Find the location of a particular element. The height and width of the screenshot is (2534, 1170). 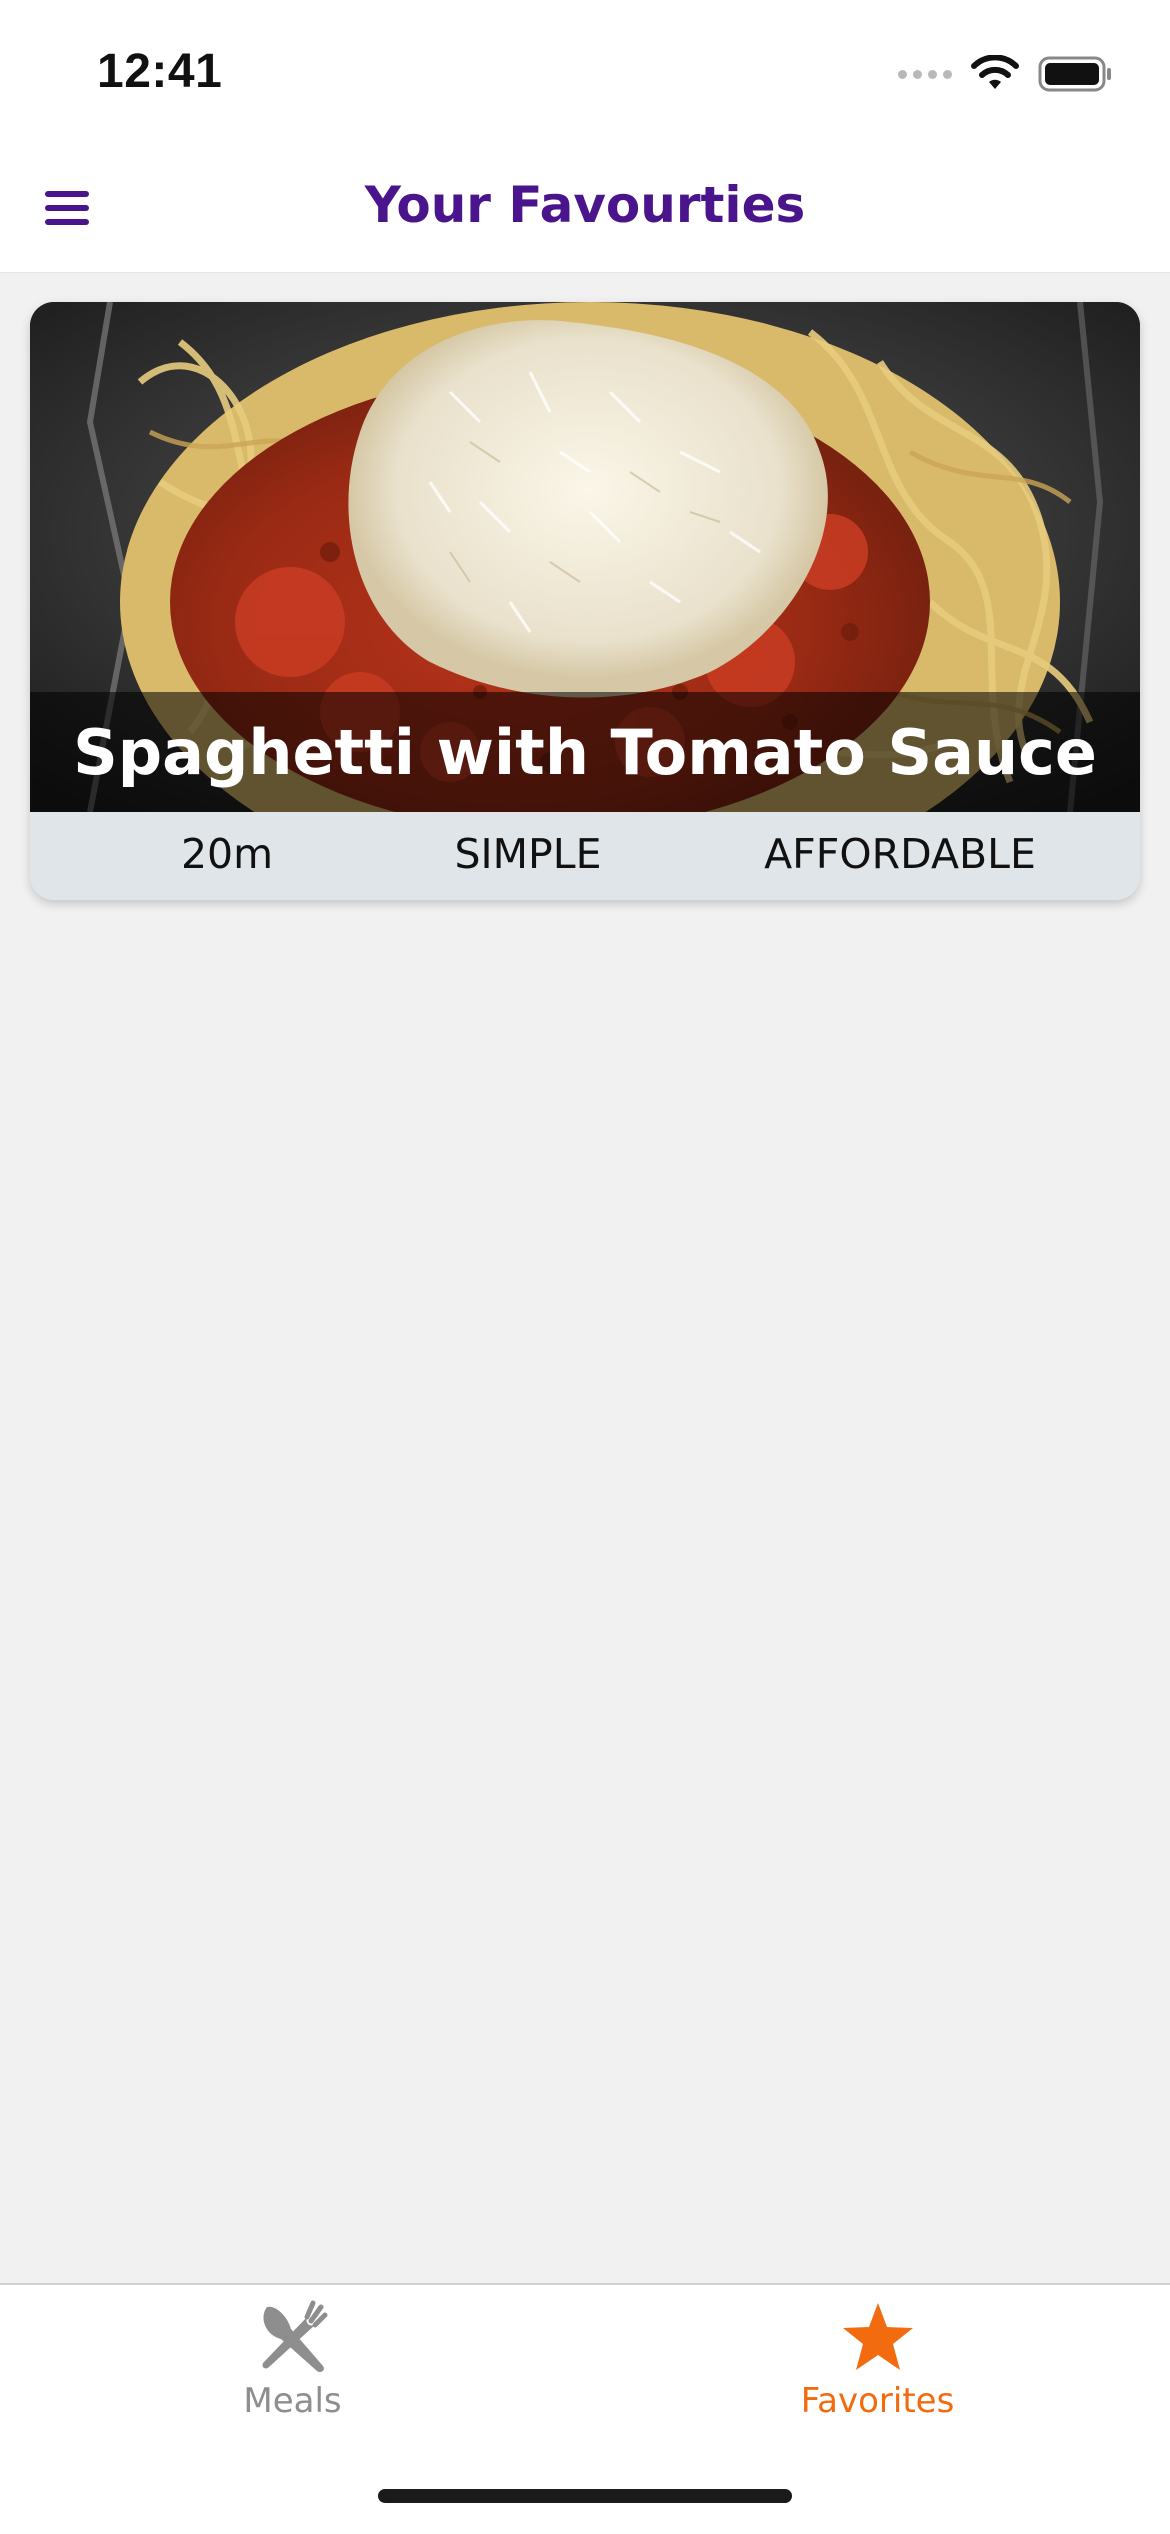

status-icons is located at coordinates (1006, 74).